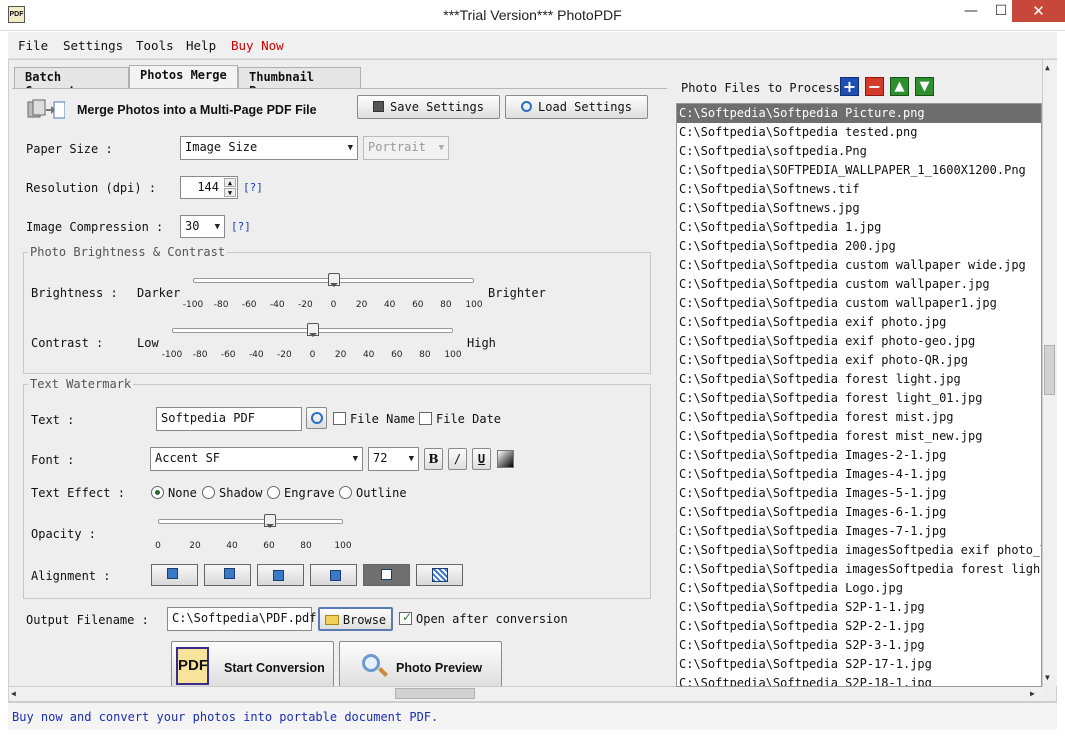 Image resolution: width=1065 pixels, height=737 pixels. I want to click on underline-button: U, so click(481, 459).